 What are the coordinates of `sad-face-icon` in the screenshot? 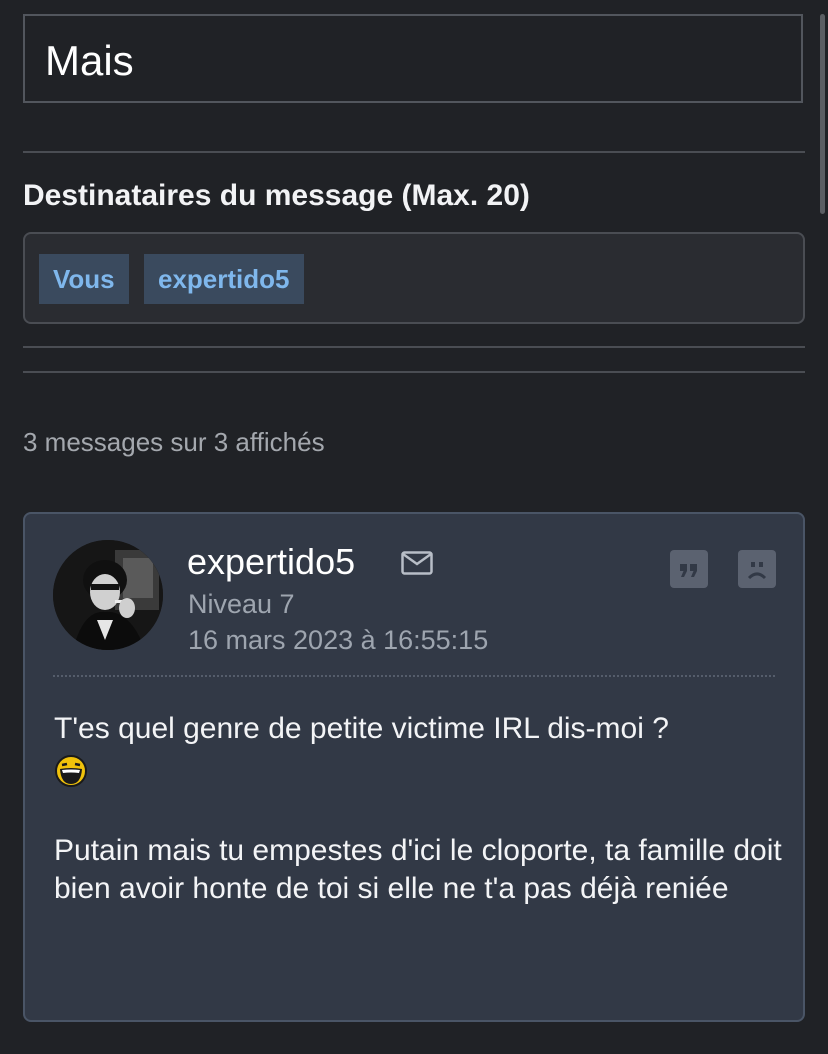 It's located at (757, 571).